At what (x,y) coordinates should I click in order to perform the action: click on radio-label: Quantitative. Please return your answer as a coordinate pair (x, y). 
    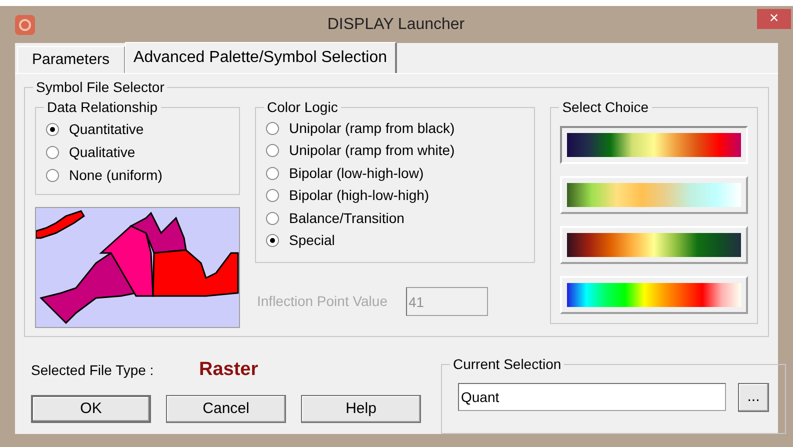
    Looking at the image, I should click on (106, 129).